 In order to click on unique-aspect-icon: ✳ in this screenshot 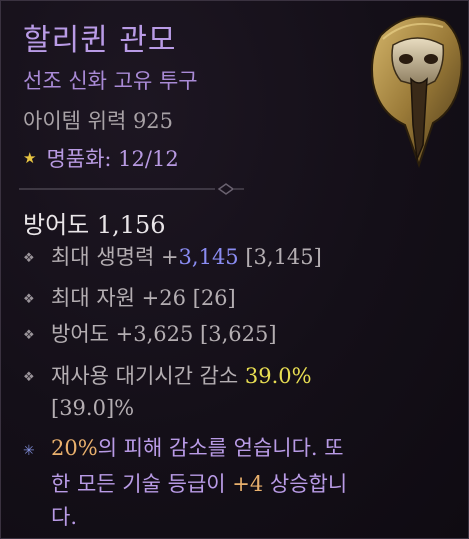, I will do `click(29, 451)`.